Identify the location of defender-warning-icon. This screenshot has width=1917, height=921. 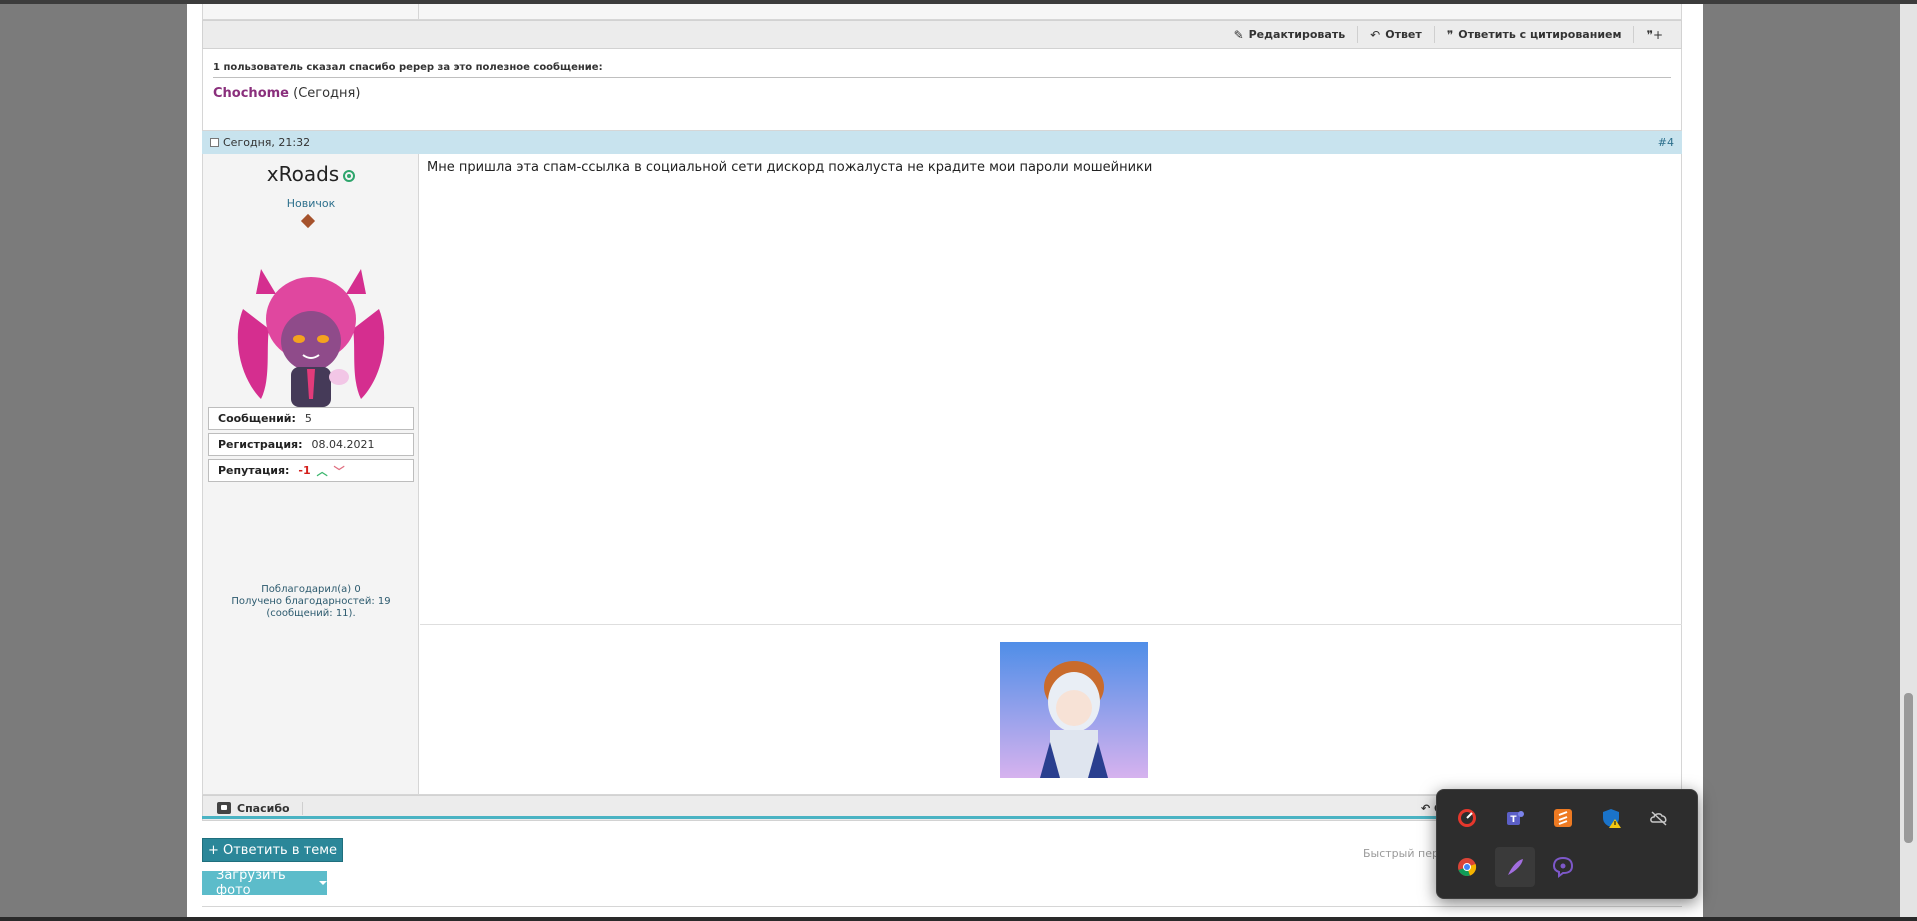
(1611, 818).